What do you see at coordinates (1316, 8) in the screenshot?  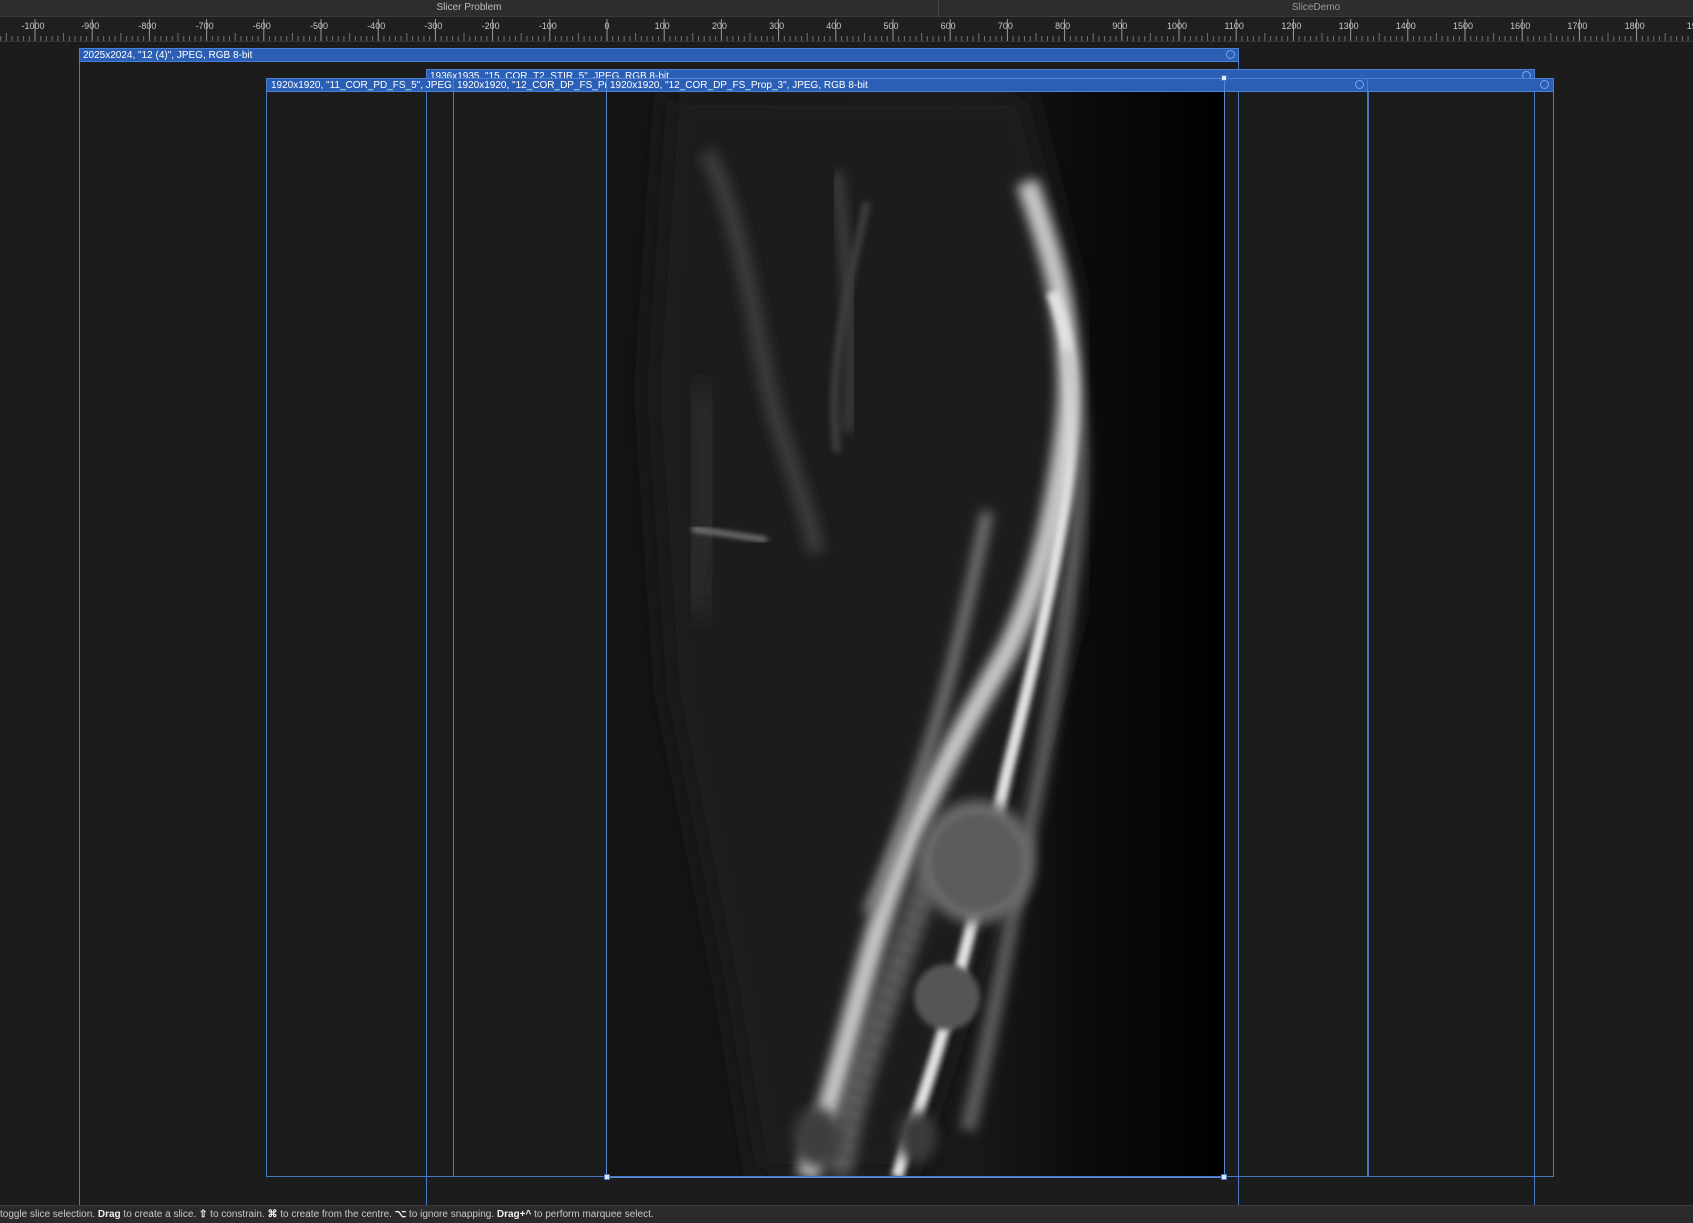 I see `tab-slicedemo: SliceDemo` at bounding box center [1316, 8].